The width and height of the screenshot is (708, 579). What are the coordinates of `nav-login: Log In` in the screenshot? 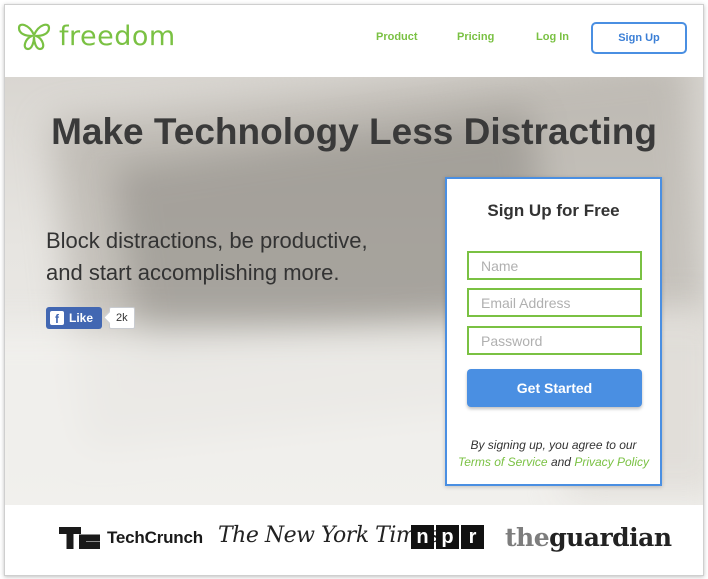 It's located at (552, 37).